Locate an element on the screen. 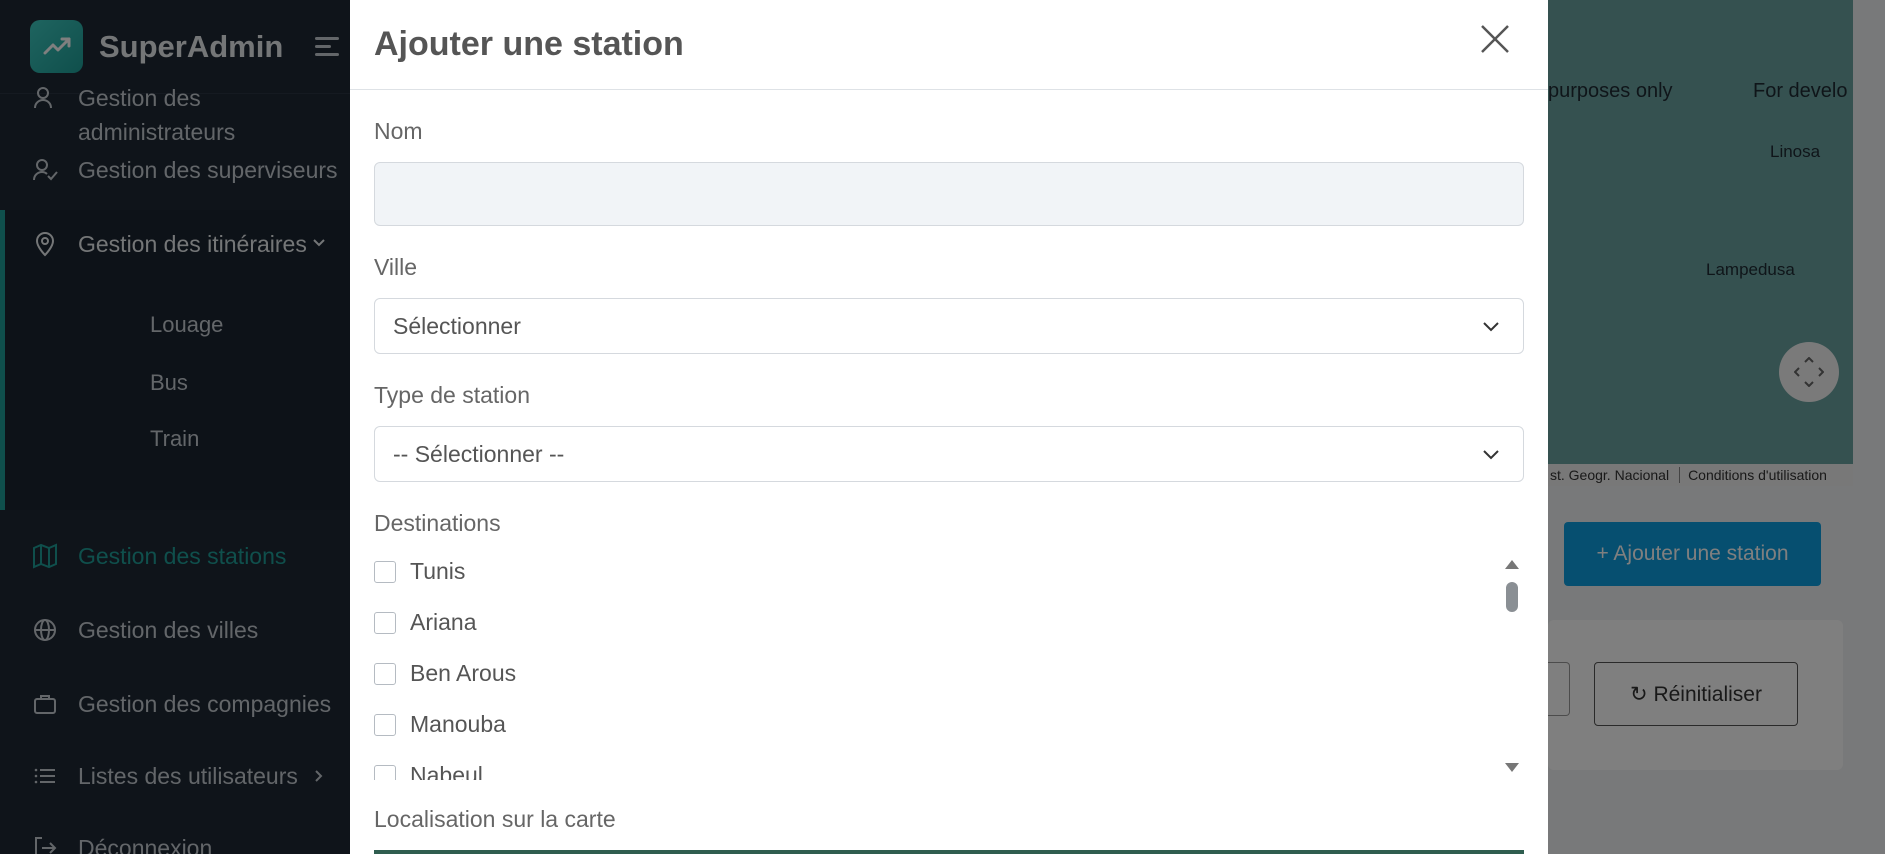 The width and height of the screenshot is (1885, 854). destination-item-tunis: Tunis is located at coordinates (419, 571).